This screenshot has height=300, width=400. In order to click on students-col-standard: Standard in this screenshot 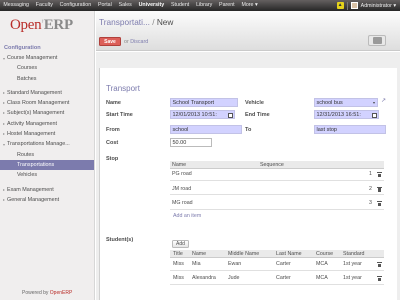, I will do `click(354, 254)`.